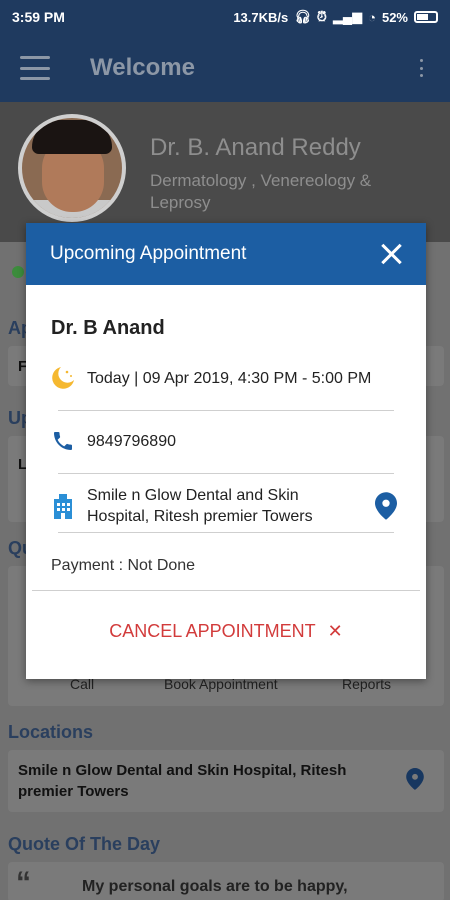 This screenshot has width=450, height=900. Describe the element at coordinates (38, 17) in the screenshot. I see `status-time: 3:59 PM` at that location.